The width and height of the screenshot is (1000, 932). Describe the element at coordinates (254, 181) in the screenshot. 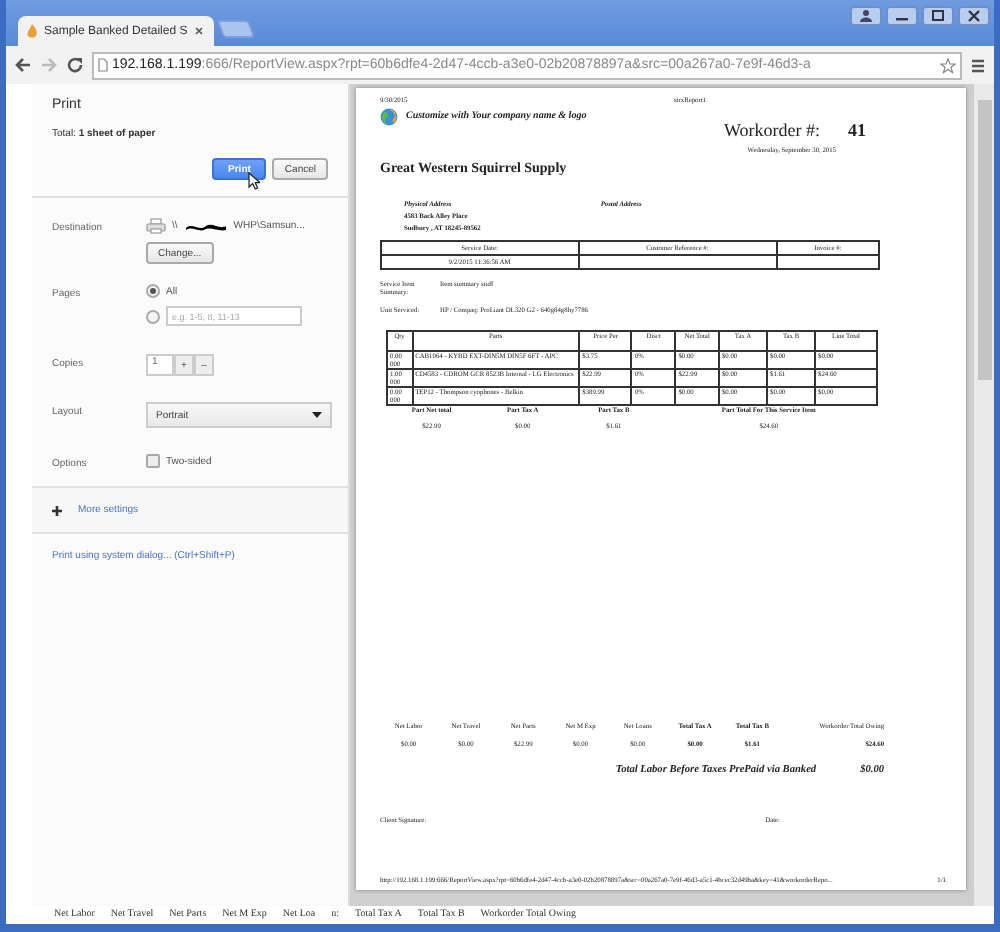

I see `mouse-pointer-icon` at that location.